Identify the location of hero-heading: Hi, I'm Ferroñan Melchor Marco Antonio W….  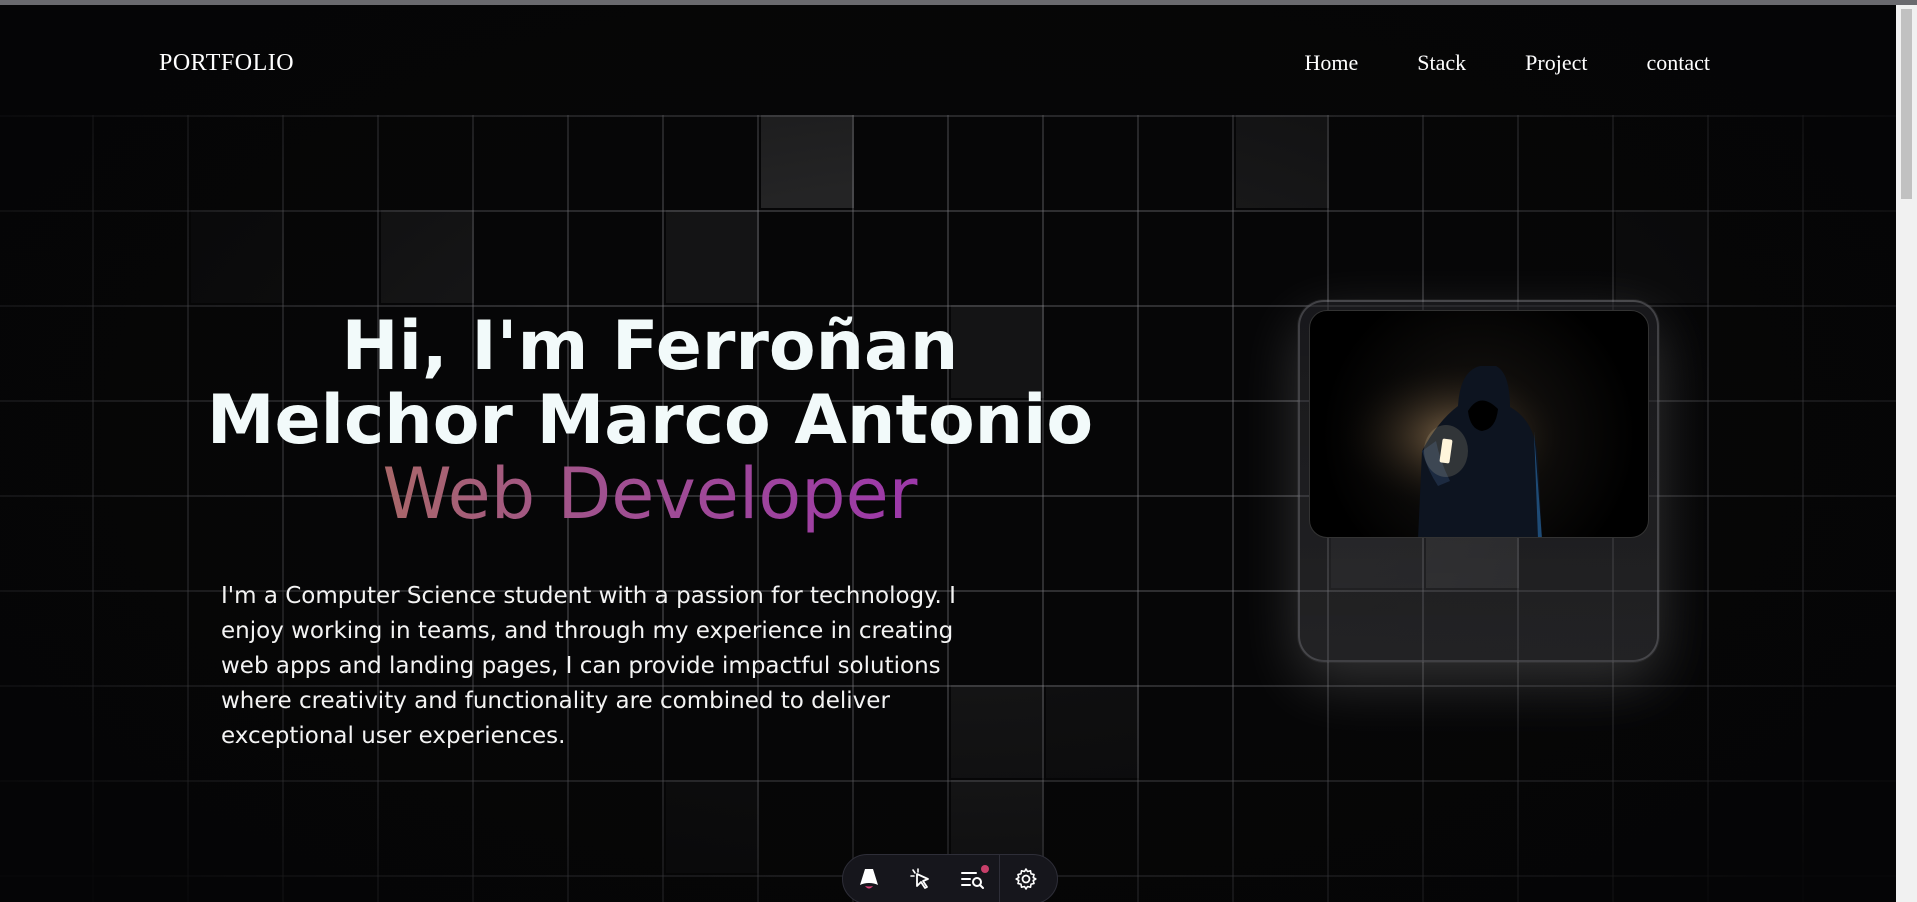
(650, 421).